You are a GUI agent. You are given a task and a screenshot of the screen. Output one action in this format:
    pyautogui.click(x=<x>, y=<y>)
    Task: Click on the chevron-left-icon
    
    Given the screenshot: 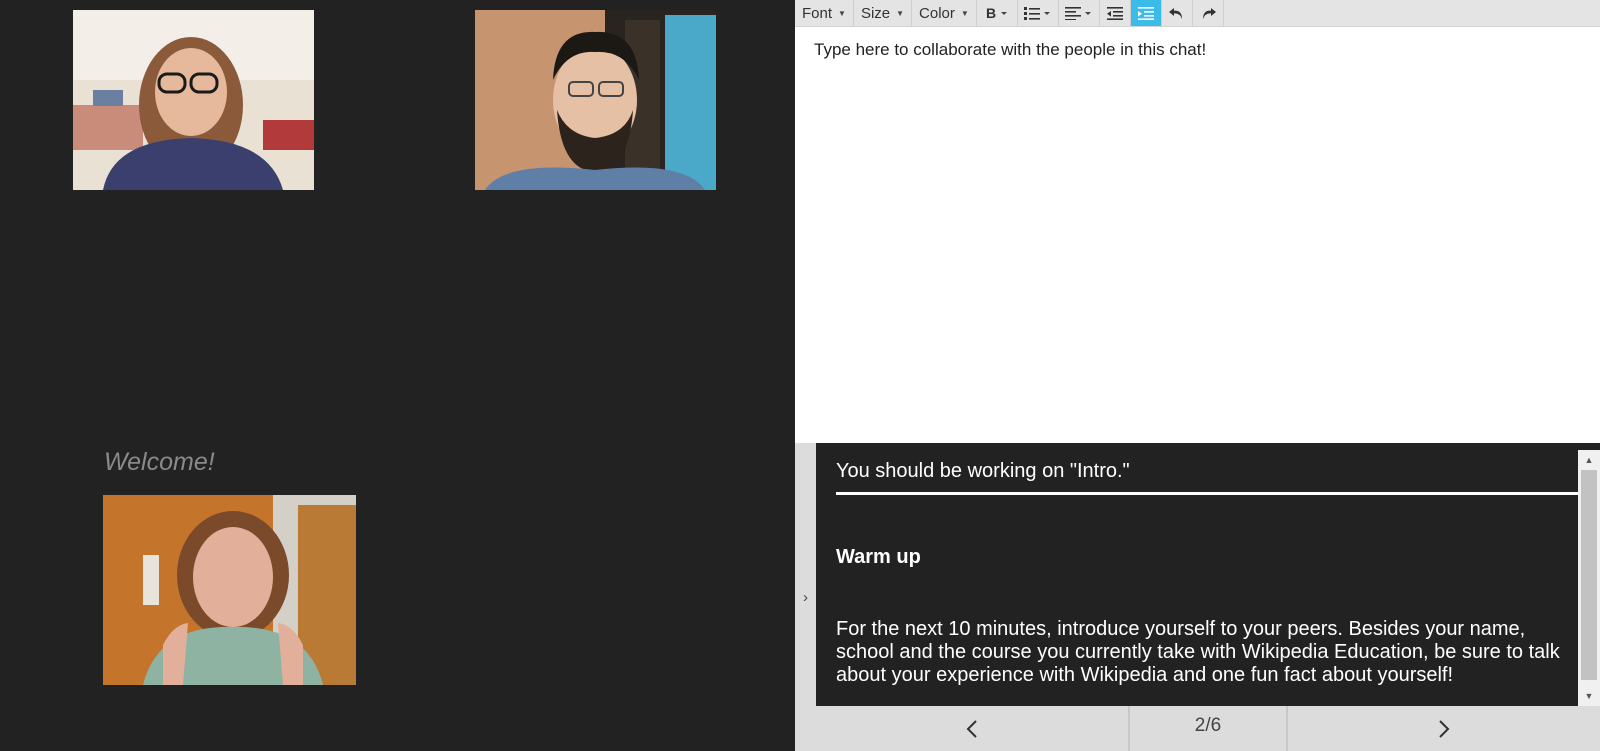 What is the action you would take?
    pyautogui.click(x=971, y=728)
    